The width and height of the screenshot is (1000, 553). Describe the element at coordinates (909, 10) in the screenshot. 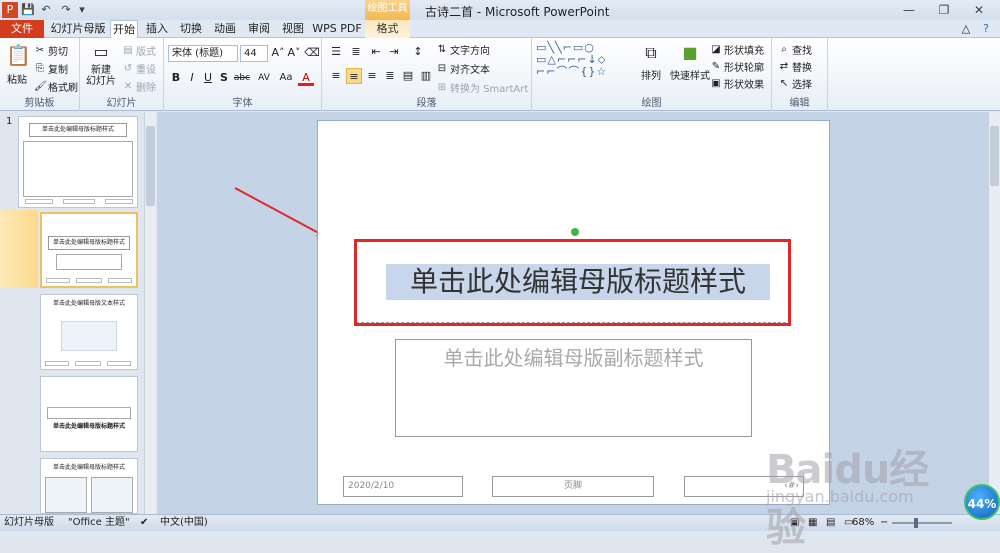

I see `minimize-icon: —` at that location.